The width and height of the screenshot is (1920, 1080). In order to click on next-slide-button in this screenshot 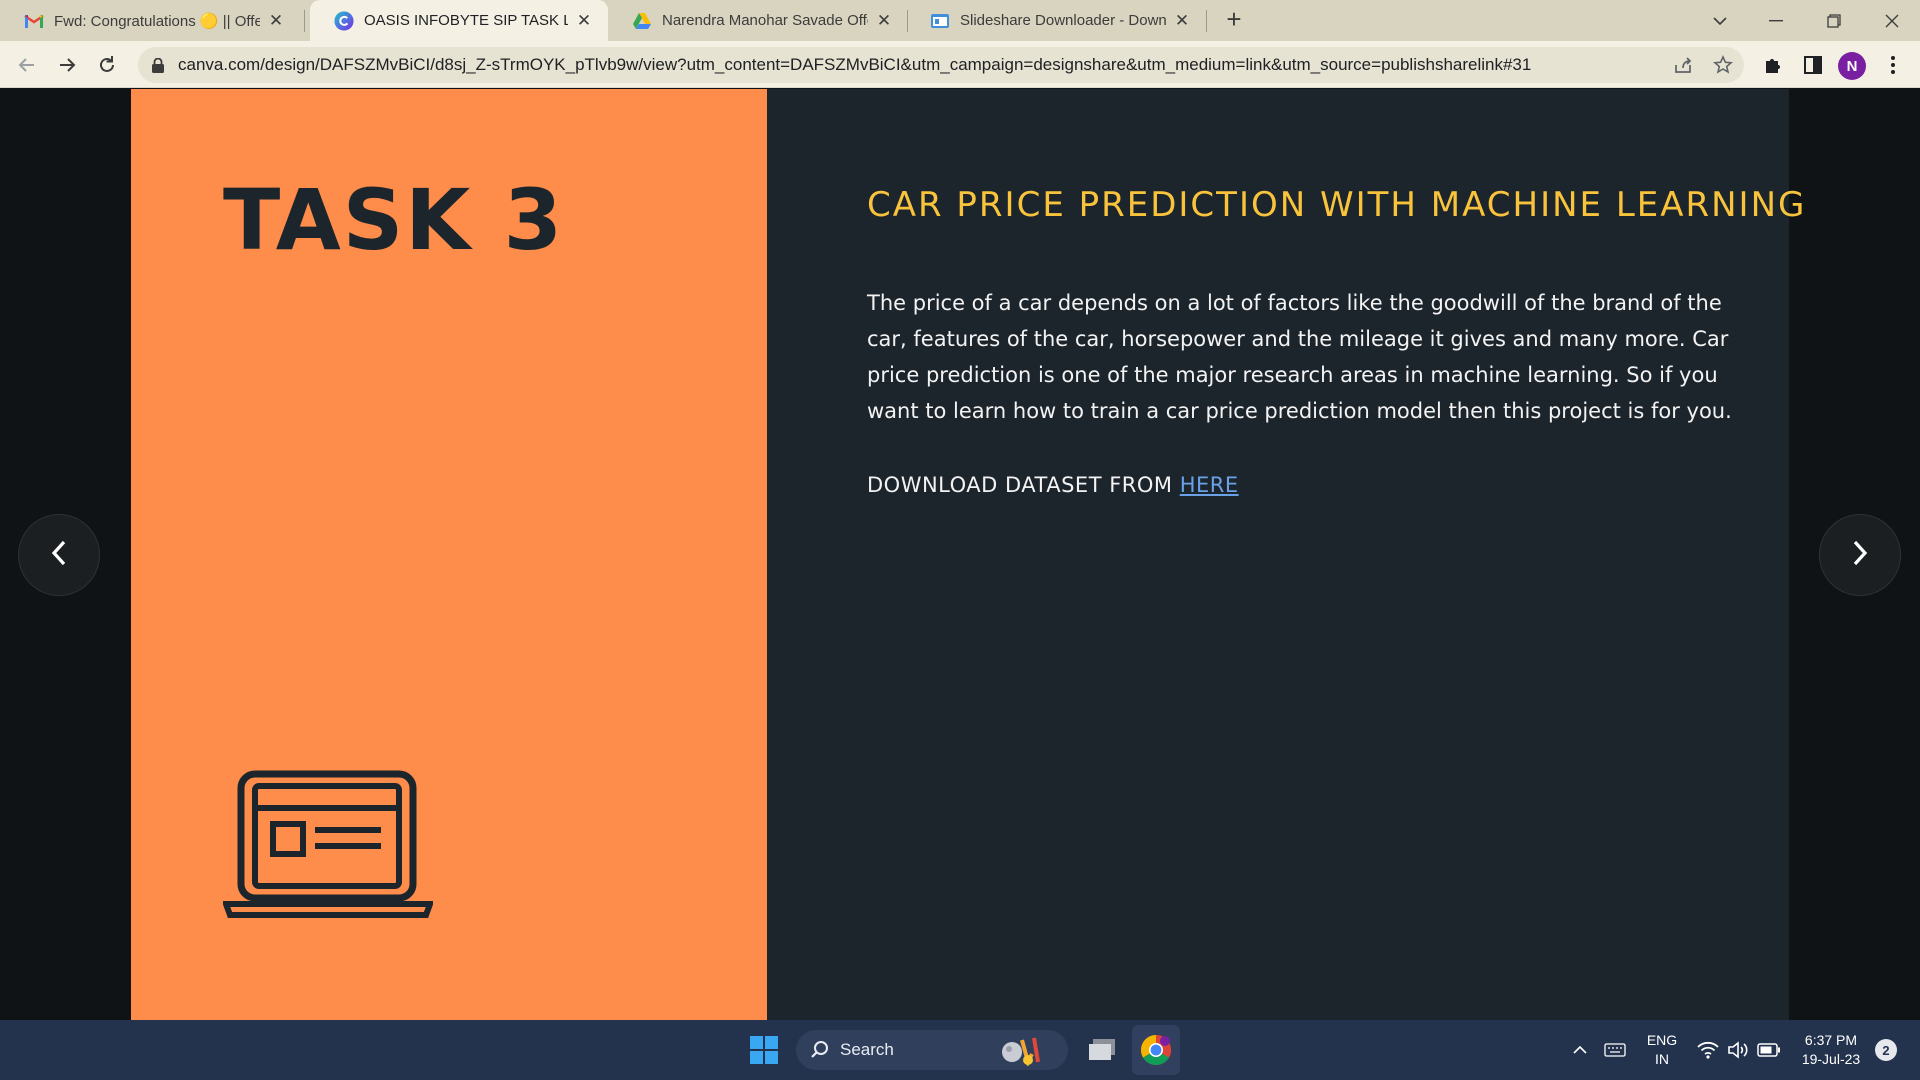, I will do `click(1860, 555)`.